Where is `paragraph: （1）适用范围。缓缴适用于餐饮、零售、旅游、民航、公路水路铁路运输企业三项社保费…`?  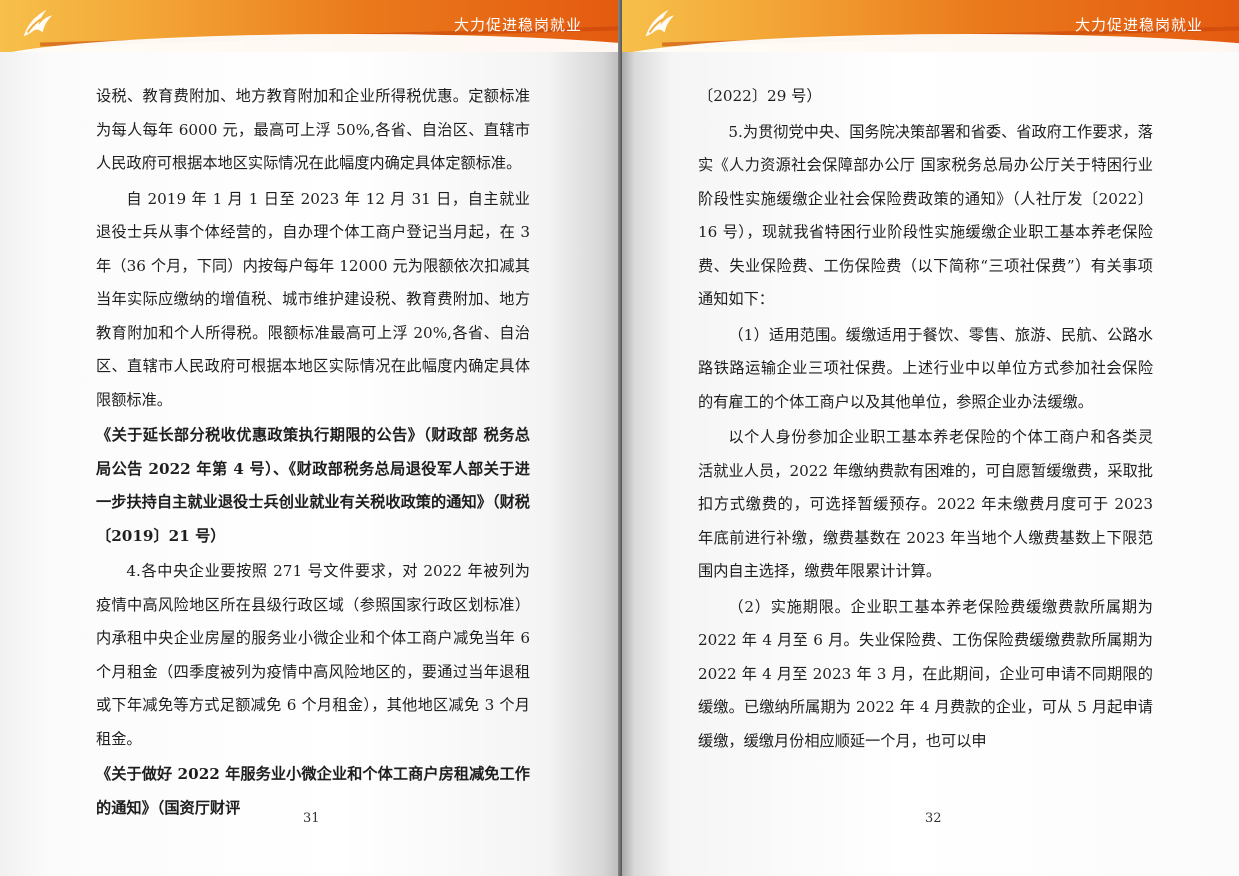
paragraph: （1）适用范围。缓缴适用于餐饮、零售、旅游、民航、公路水路铁路运输企业三项社保费… is located at coordinates (925, 368).